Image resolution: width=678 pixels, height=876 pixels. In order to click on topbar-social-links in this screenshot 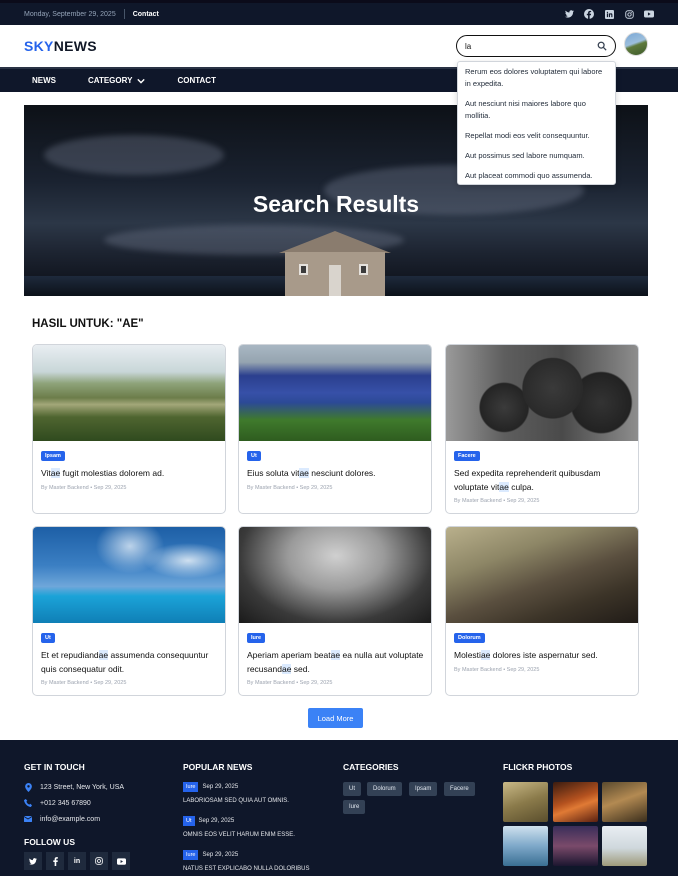, I will do `click(609, 14)`.